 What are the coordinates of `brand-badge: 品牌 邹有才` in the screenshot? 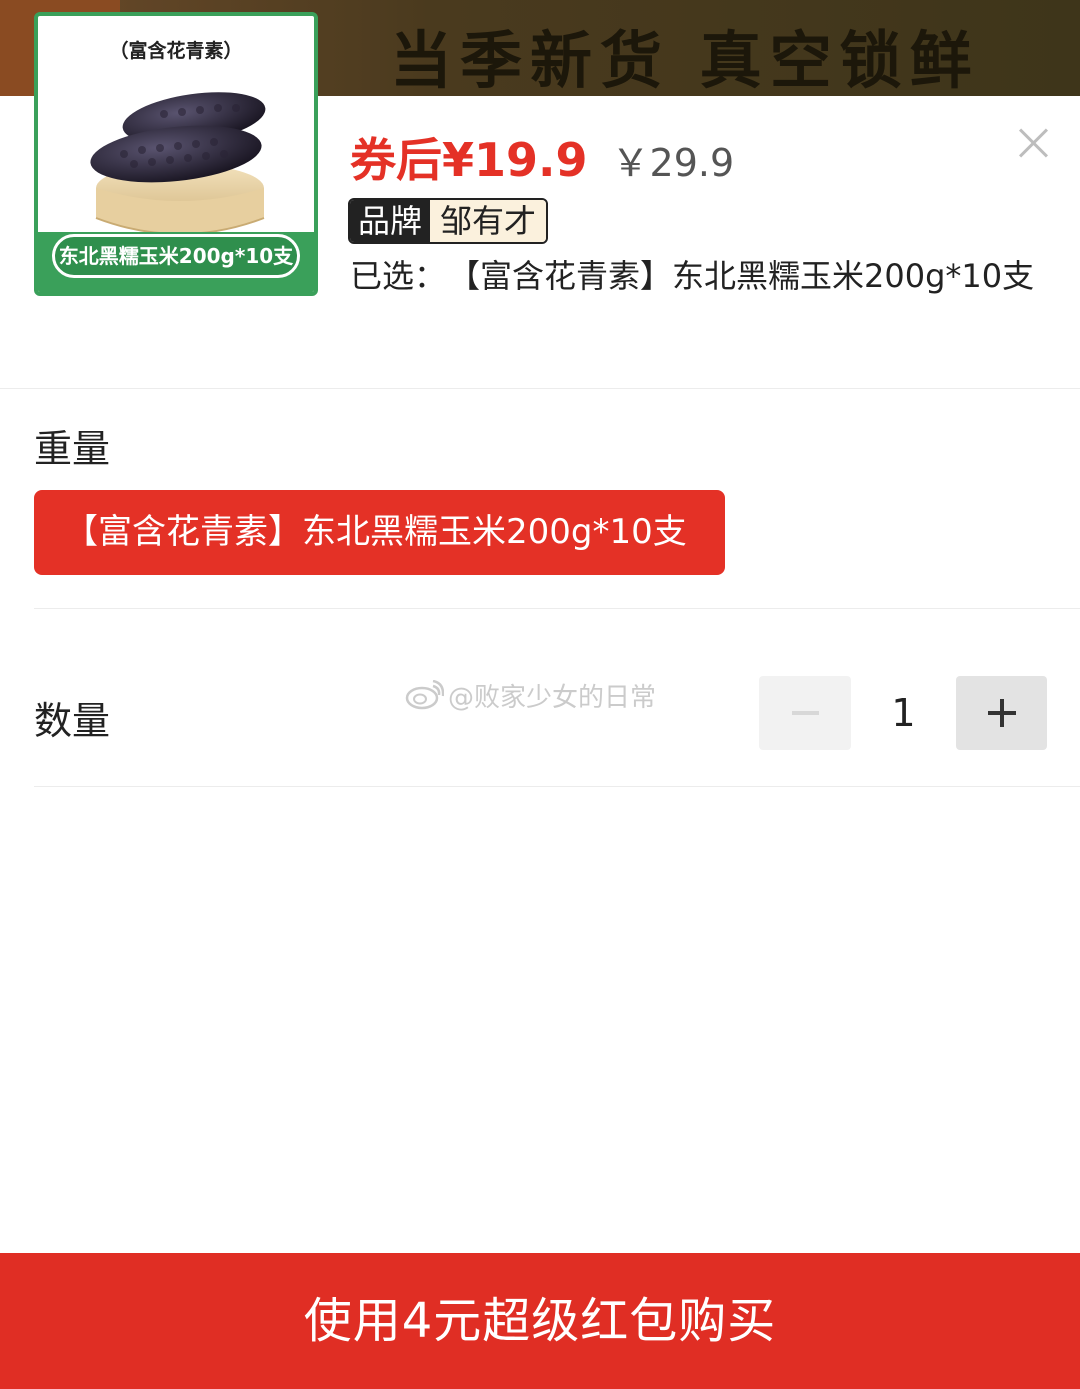 It's located at (448, 221).